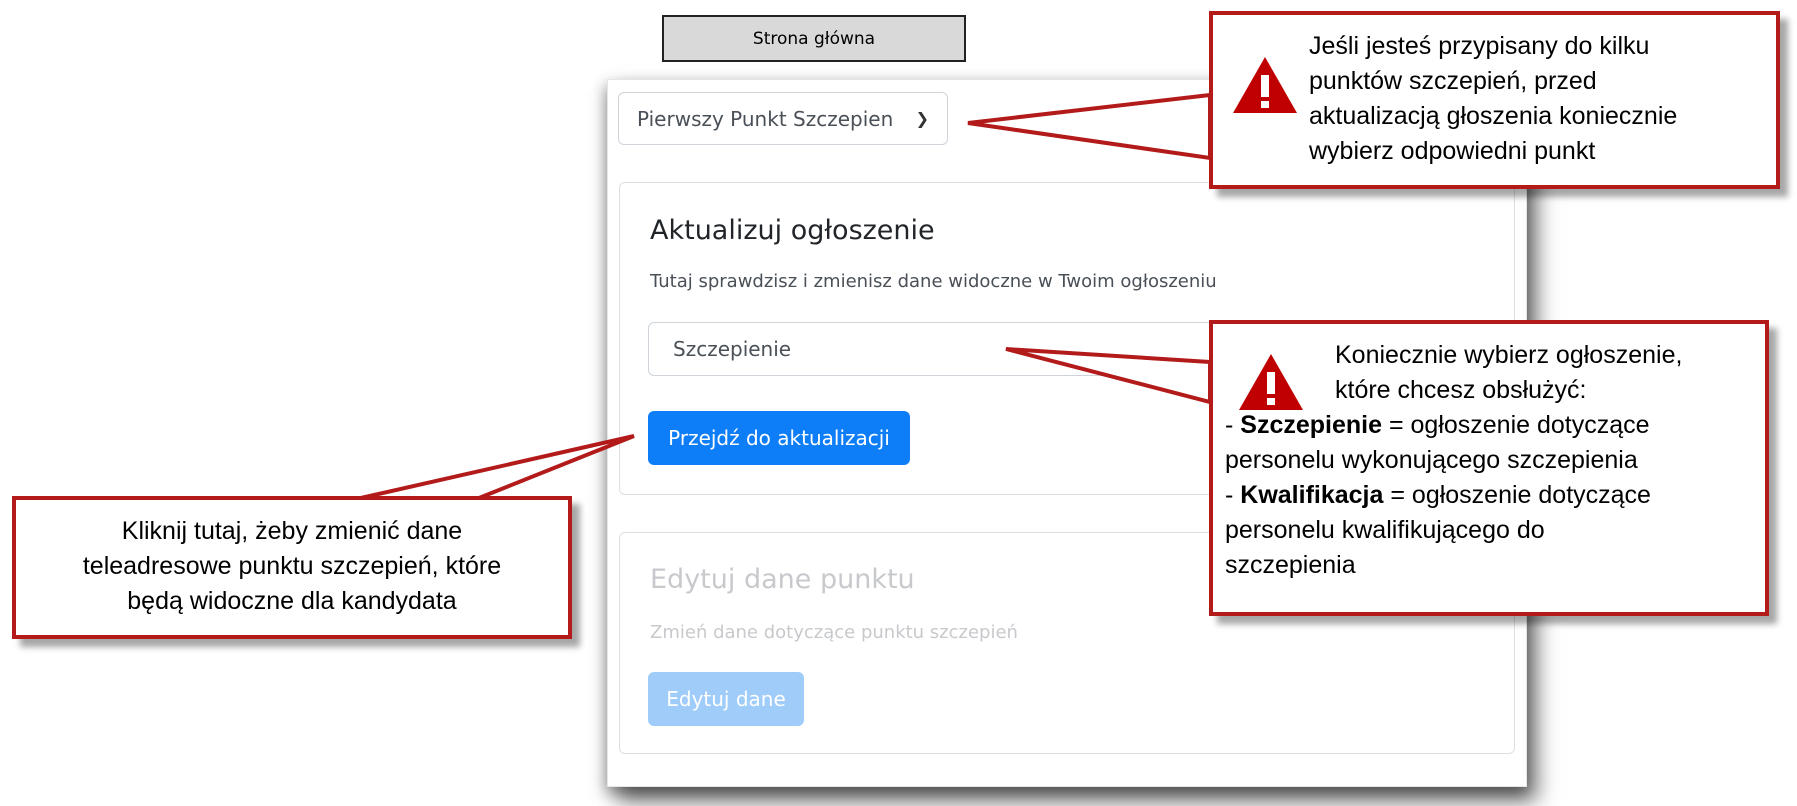 The width and height of the screenshot is (1797, 806). I want to click on callout-item-kwalifikacja: - Kwalifikacja = ogłoszenie dotyczące, so click(1490, 495).